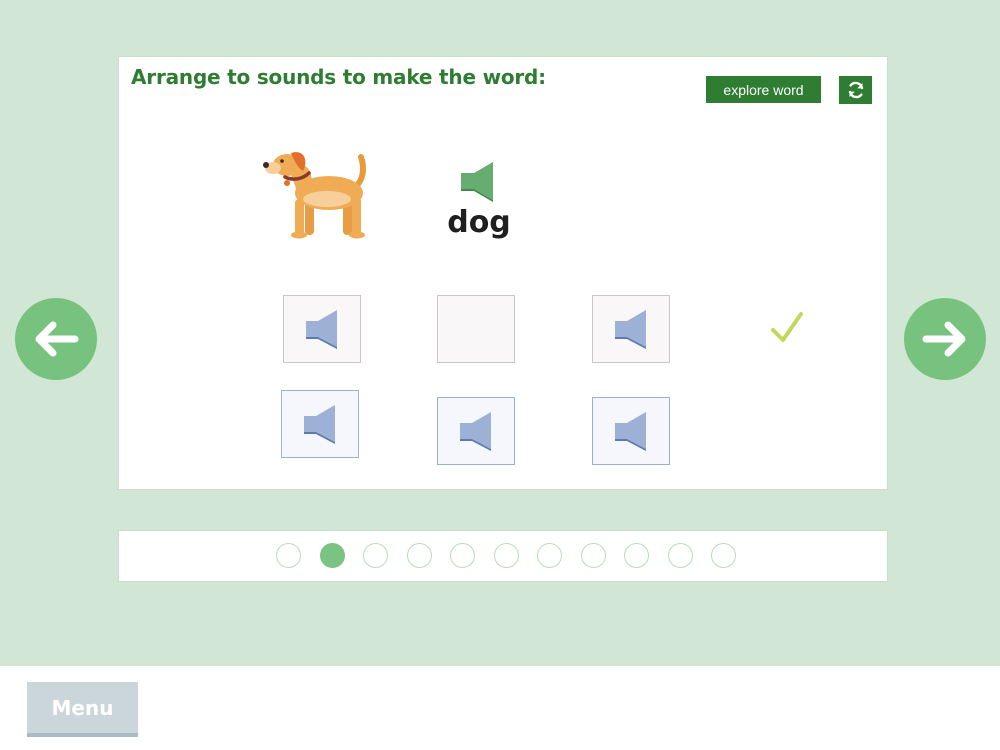 The height and width of the screenshot is (750, 1000). What do you see at coordinates (787, 328) in the screenshot?
I see `checkmark-icon` at bounding box center [787, 328].